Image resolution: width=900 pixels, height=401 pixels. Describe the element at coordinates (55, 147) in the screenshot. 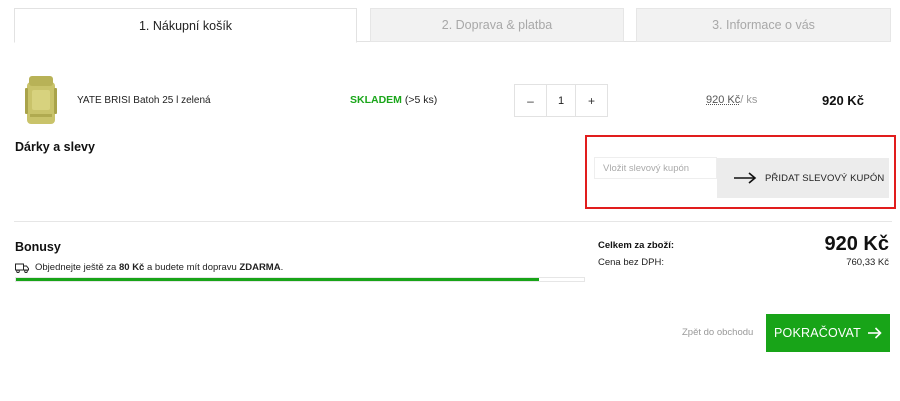

I see `gifts-discounts-title: Dárky a slevy` at that location.